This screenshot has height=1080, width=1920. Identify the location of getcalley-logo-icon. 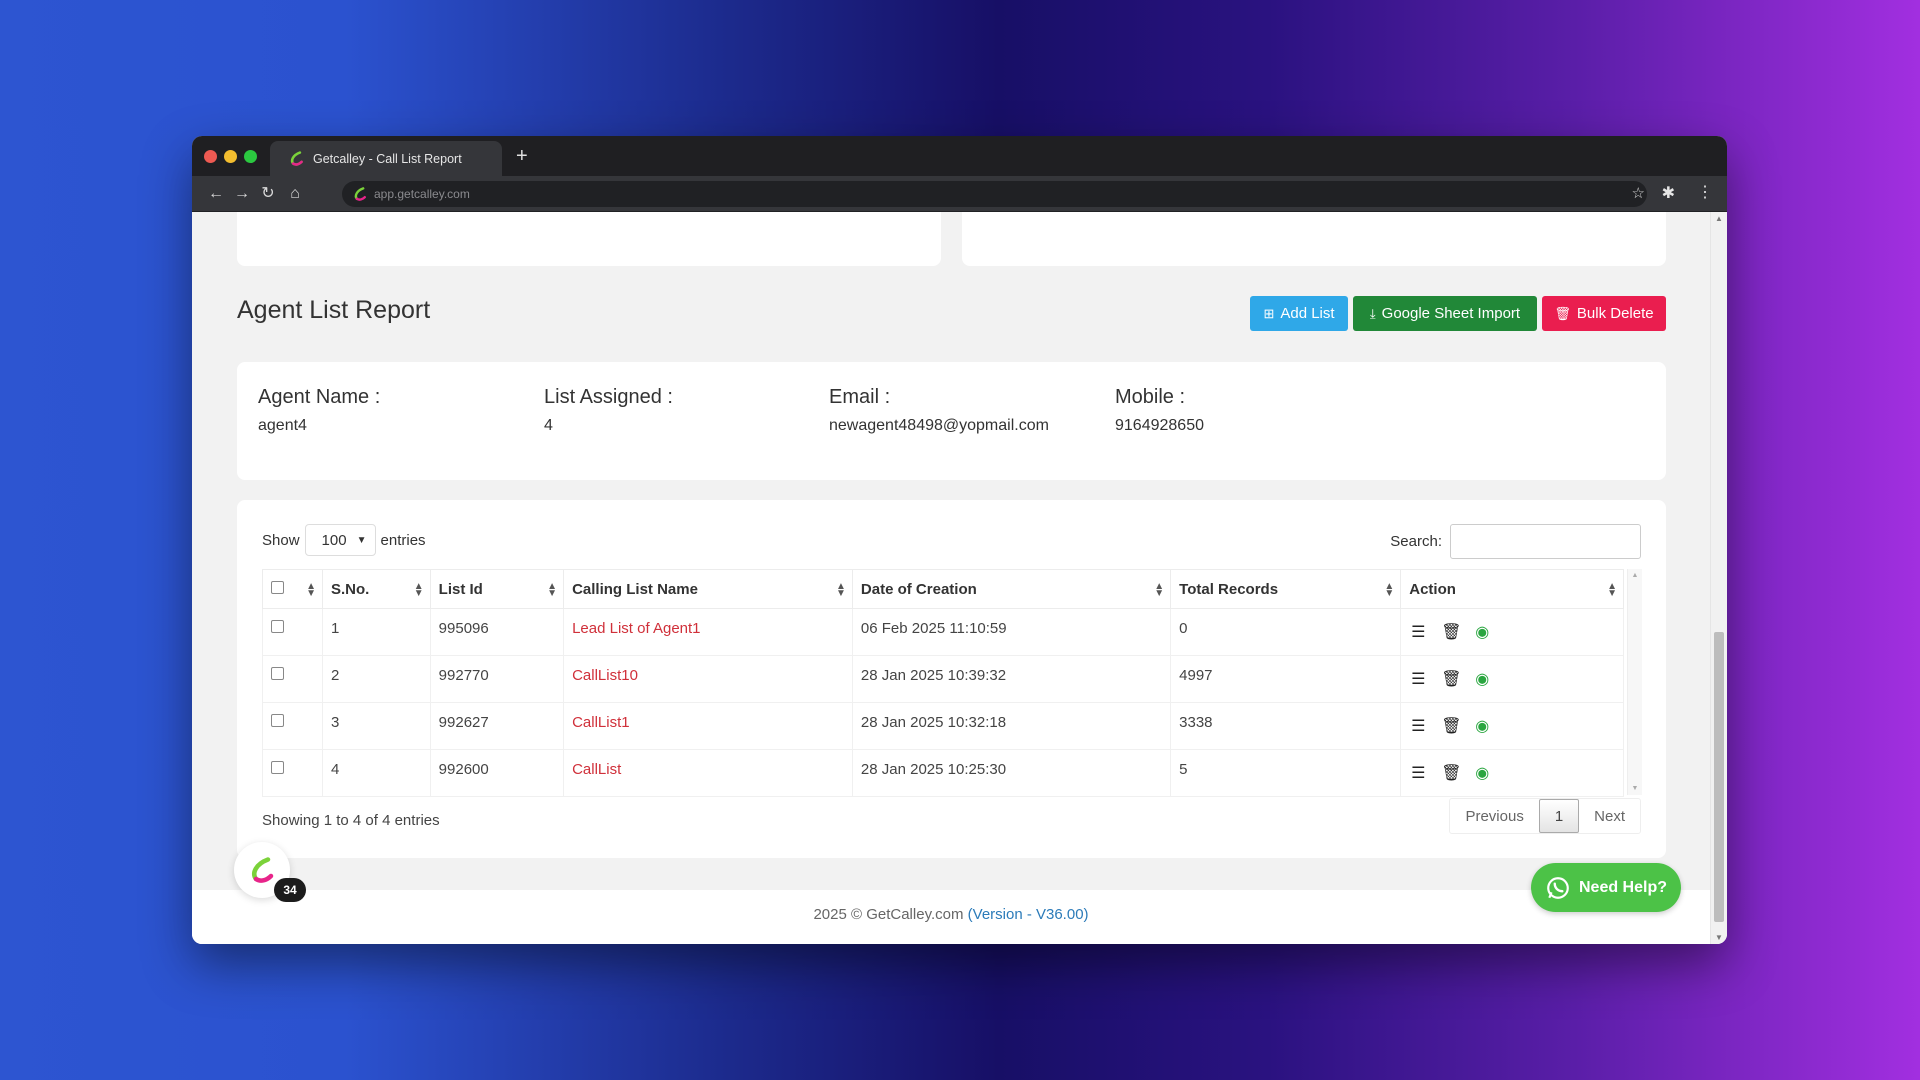
(263, 870).